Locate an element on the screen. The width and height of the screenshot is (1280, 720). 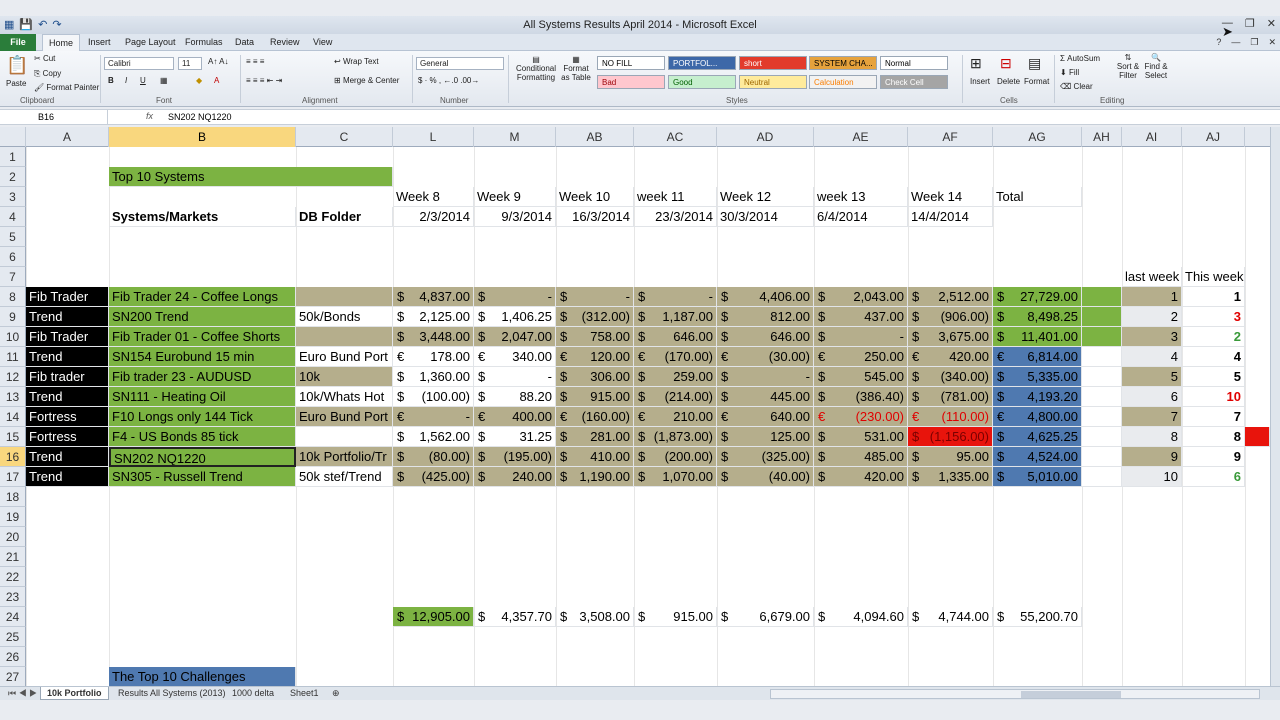
column-header-ai: AI is located at coordinates (1152, 137).